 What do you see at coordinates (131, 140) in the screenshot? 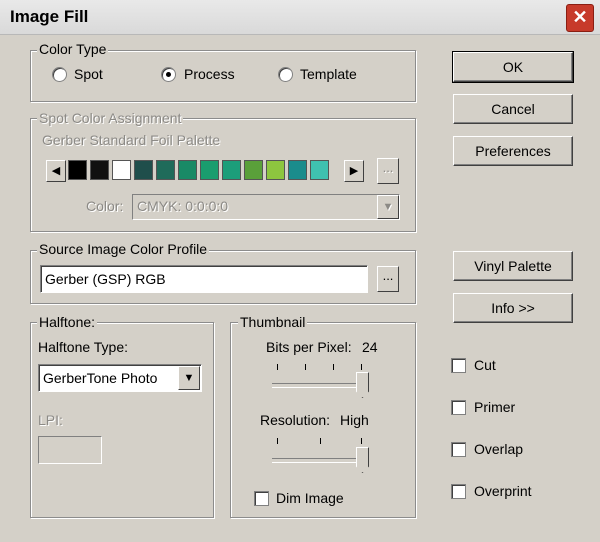
I see `palette-name: Gerber Standard Foil Palette` at bounding box center [131, 140].